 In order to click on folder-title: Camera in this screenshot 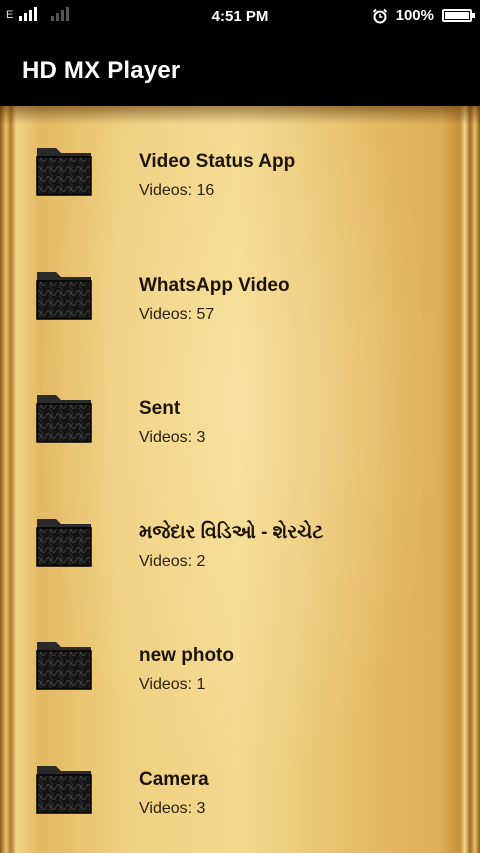, I will do `click(174, 779)`.